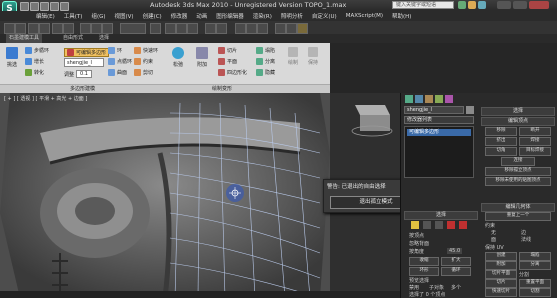 The height and width of the screenshot is (298, 557). What do you see at coordinates (423, 5) in the screenshot?
I see `search-input: 键入关键字或短语` at bounding box center [423, 5].